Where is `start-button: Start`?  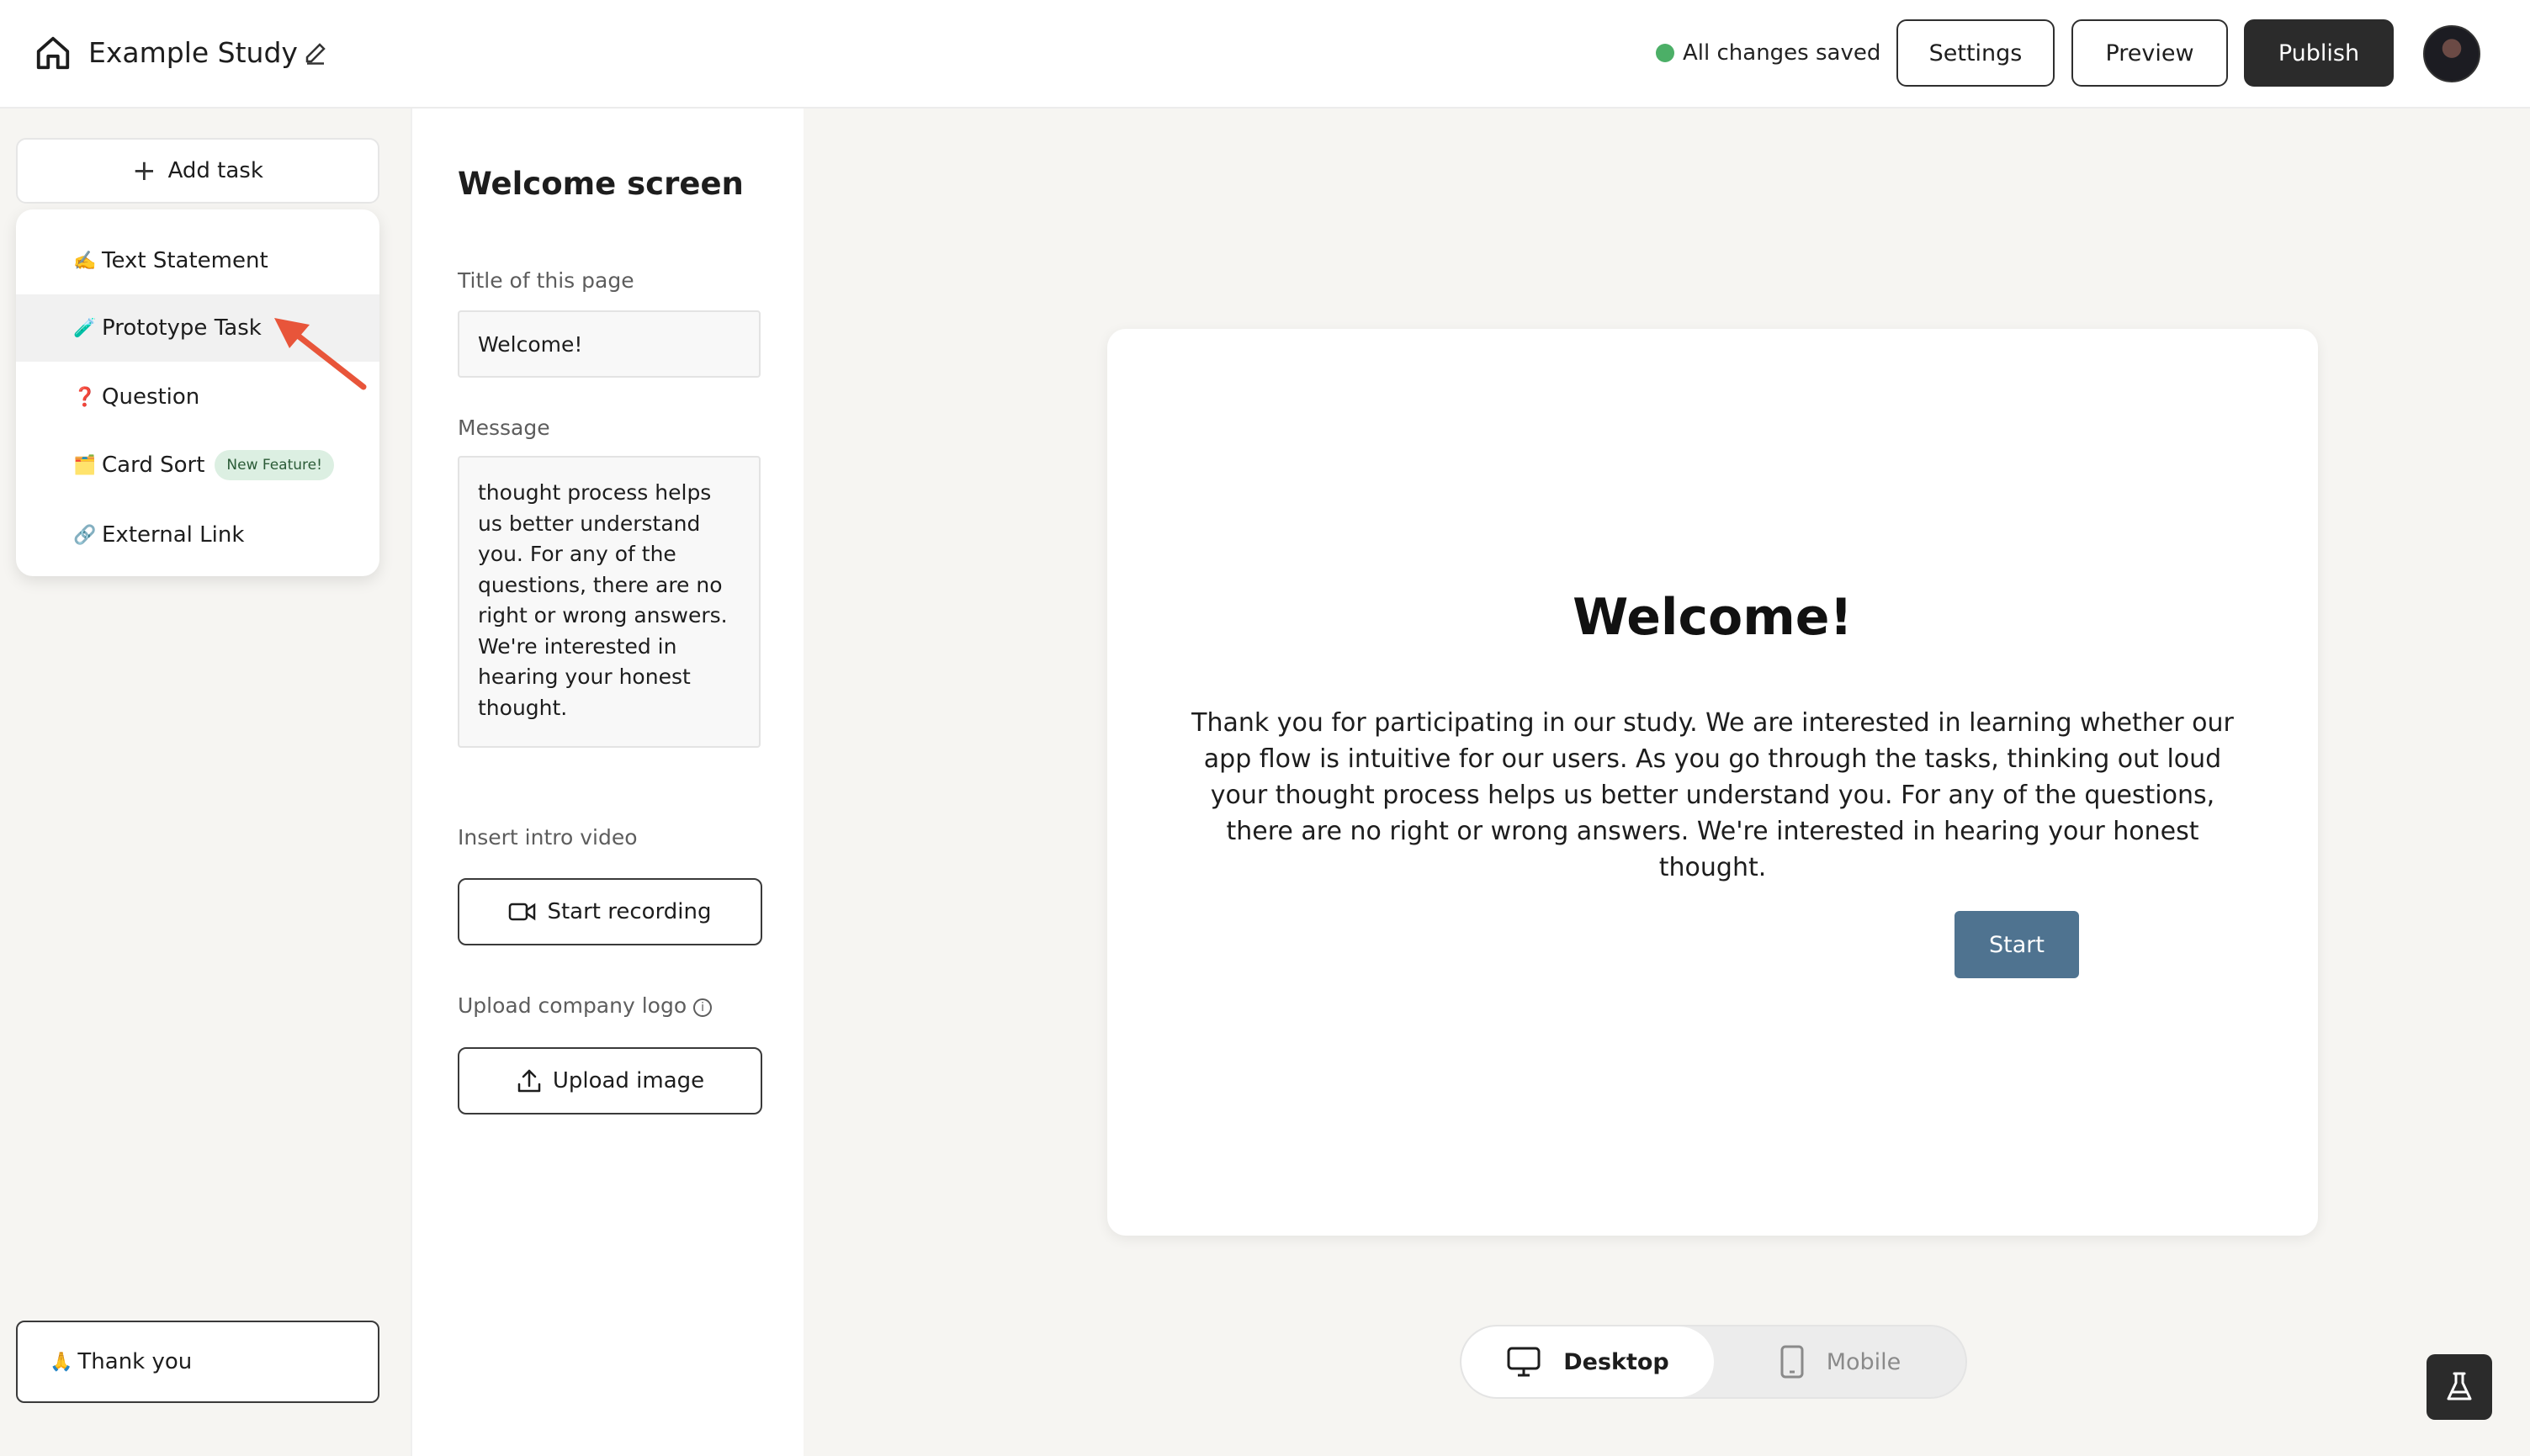
start-button: Start is located at coordinates (2017, 944).